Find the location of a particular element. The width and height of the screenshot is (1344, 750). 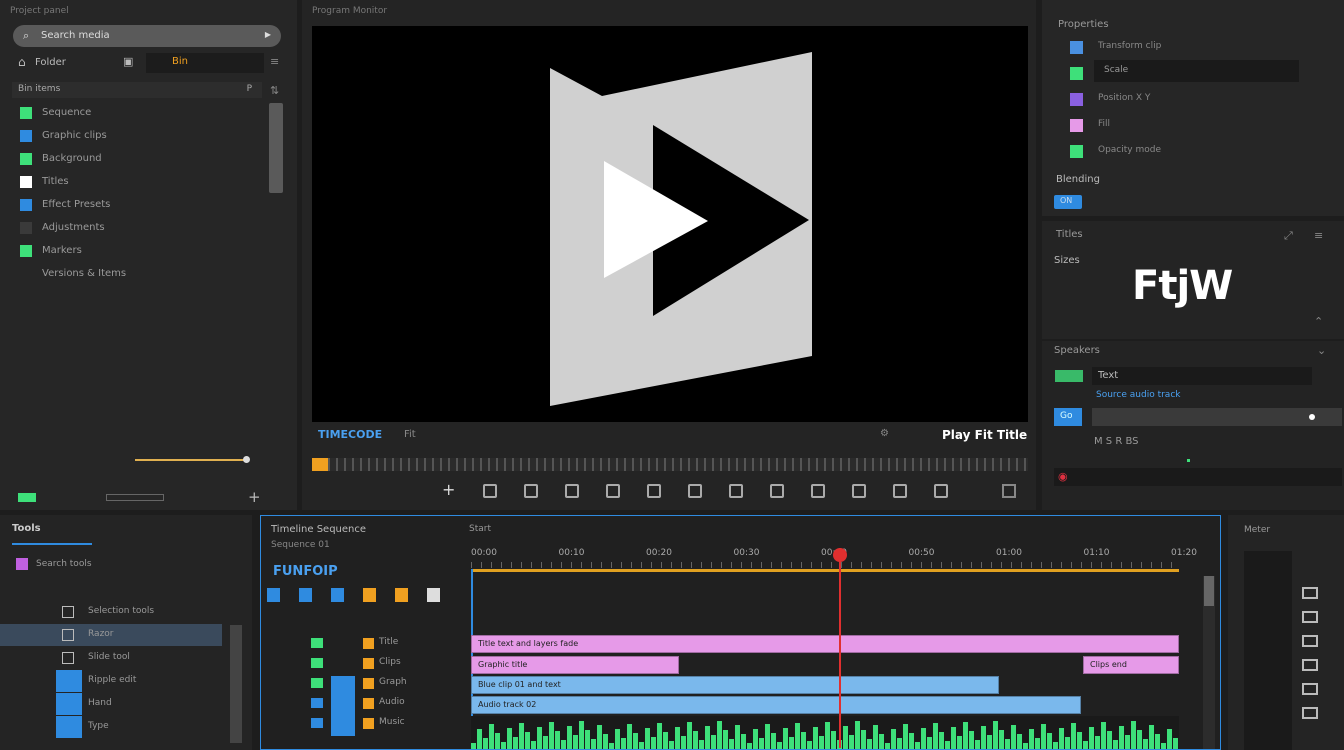

zoom-slider is located at coordinates (192, 459).